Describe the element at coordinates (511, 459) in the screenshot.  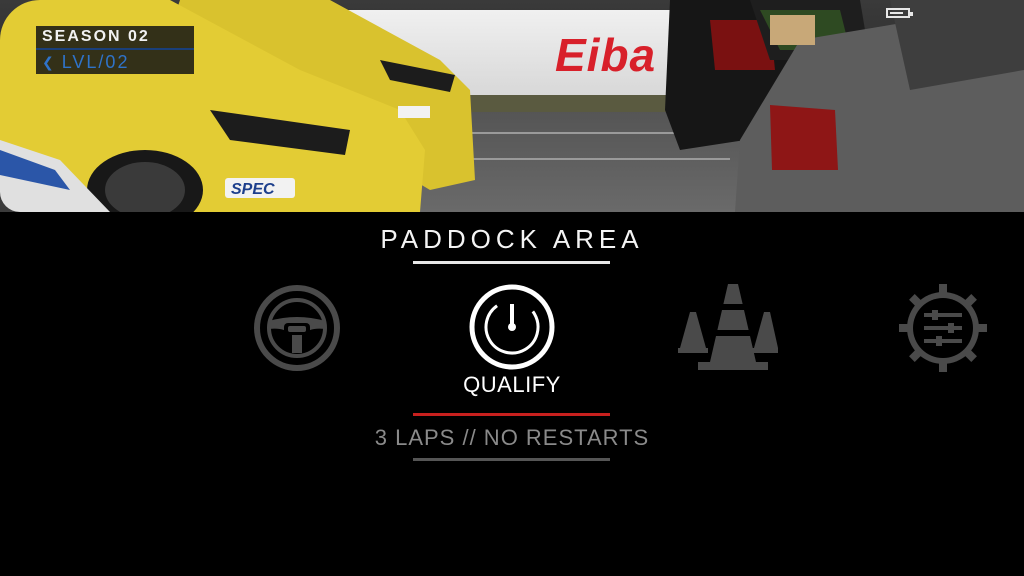
I see `description-underline` at that location.